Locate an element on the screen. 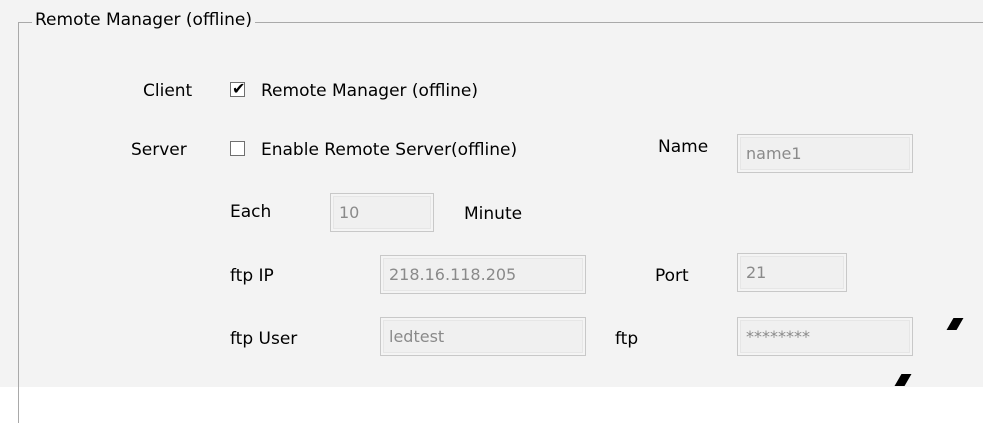 The height and width of the screenshot is (423, 983). ftp-ip-field-box is located at coordinates (483, 274).